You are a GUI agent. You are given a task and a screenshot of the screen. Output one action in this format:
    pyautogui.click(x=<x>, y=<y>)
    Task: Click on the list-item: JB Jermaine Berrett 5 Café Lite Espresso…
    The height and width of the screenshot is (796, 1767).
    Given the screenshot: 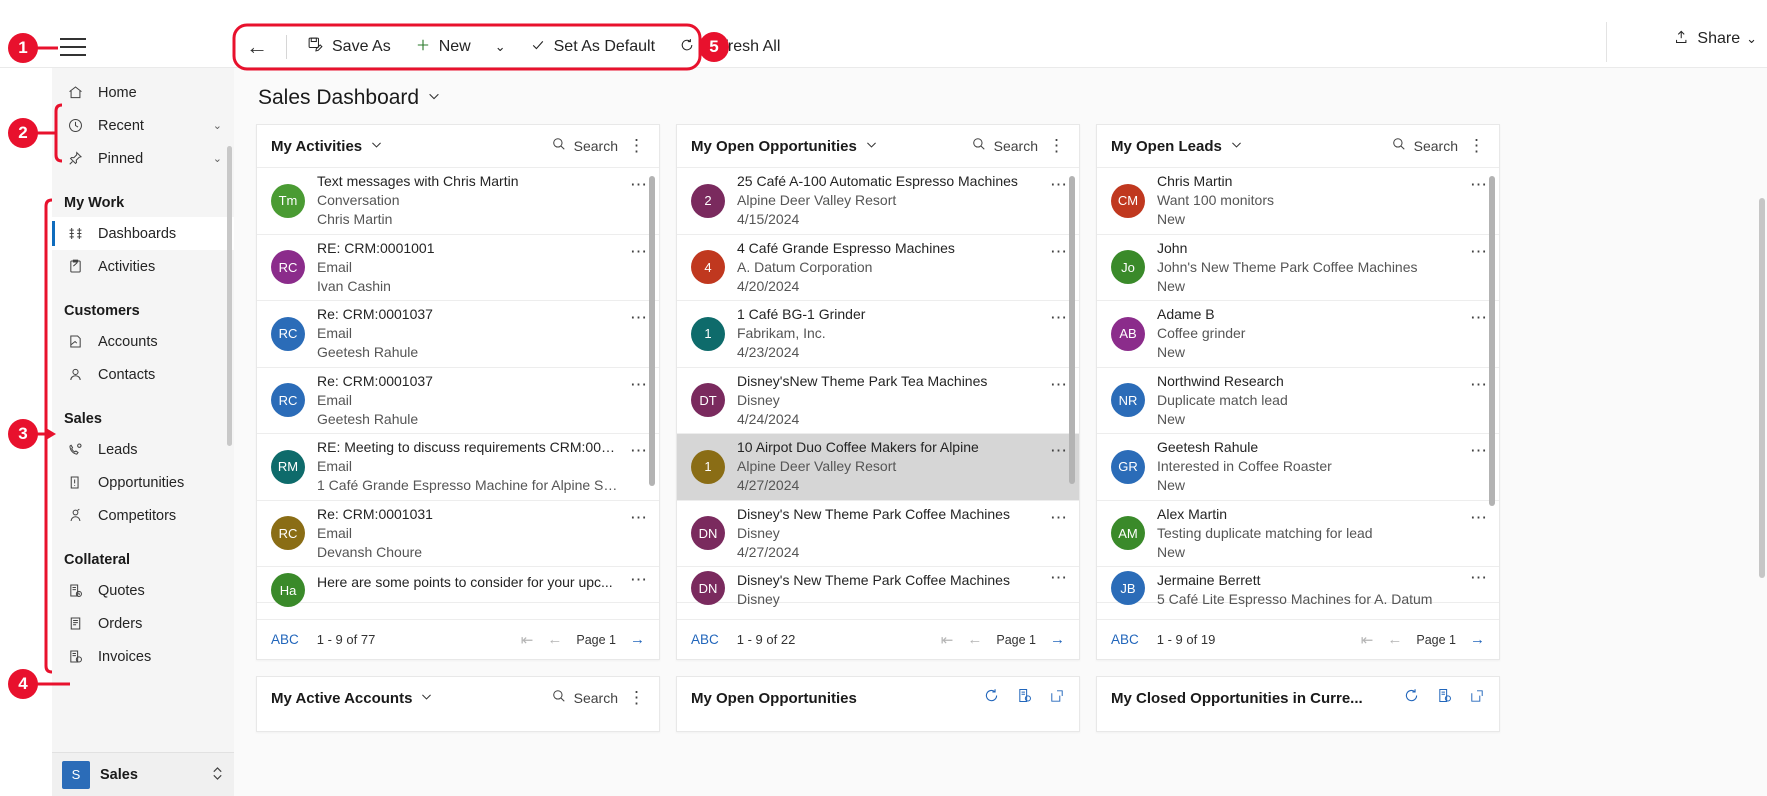 What is the action you would take?
    pyautogui.click(x=1298, y=587)
    